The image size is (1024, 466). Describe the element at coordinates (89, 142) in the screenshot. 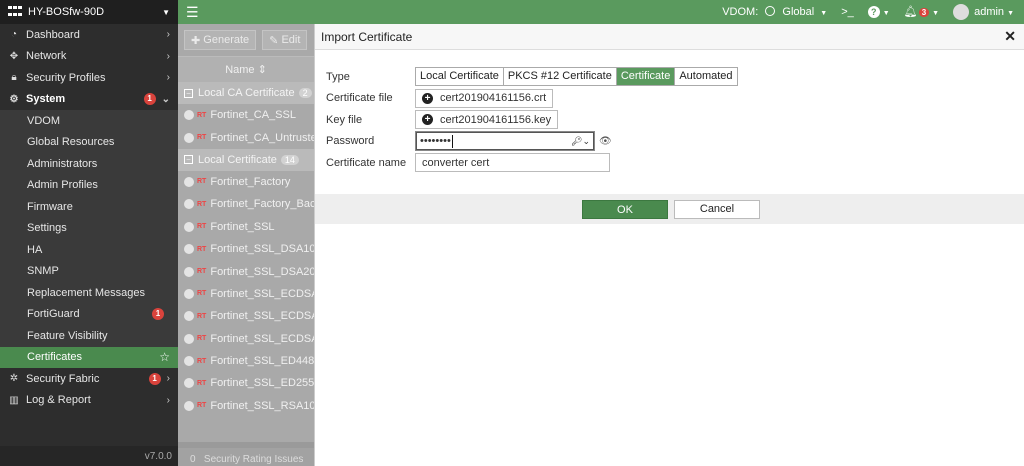

I see `nav-global-resources: Global Resources` at that location.